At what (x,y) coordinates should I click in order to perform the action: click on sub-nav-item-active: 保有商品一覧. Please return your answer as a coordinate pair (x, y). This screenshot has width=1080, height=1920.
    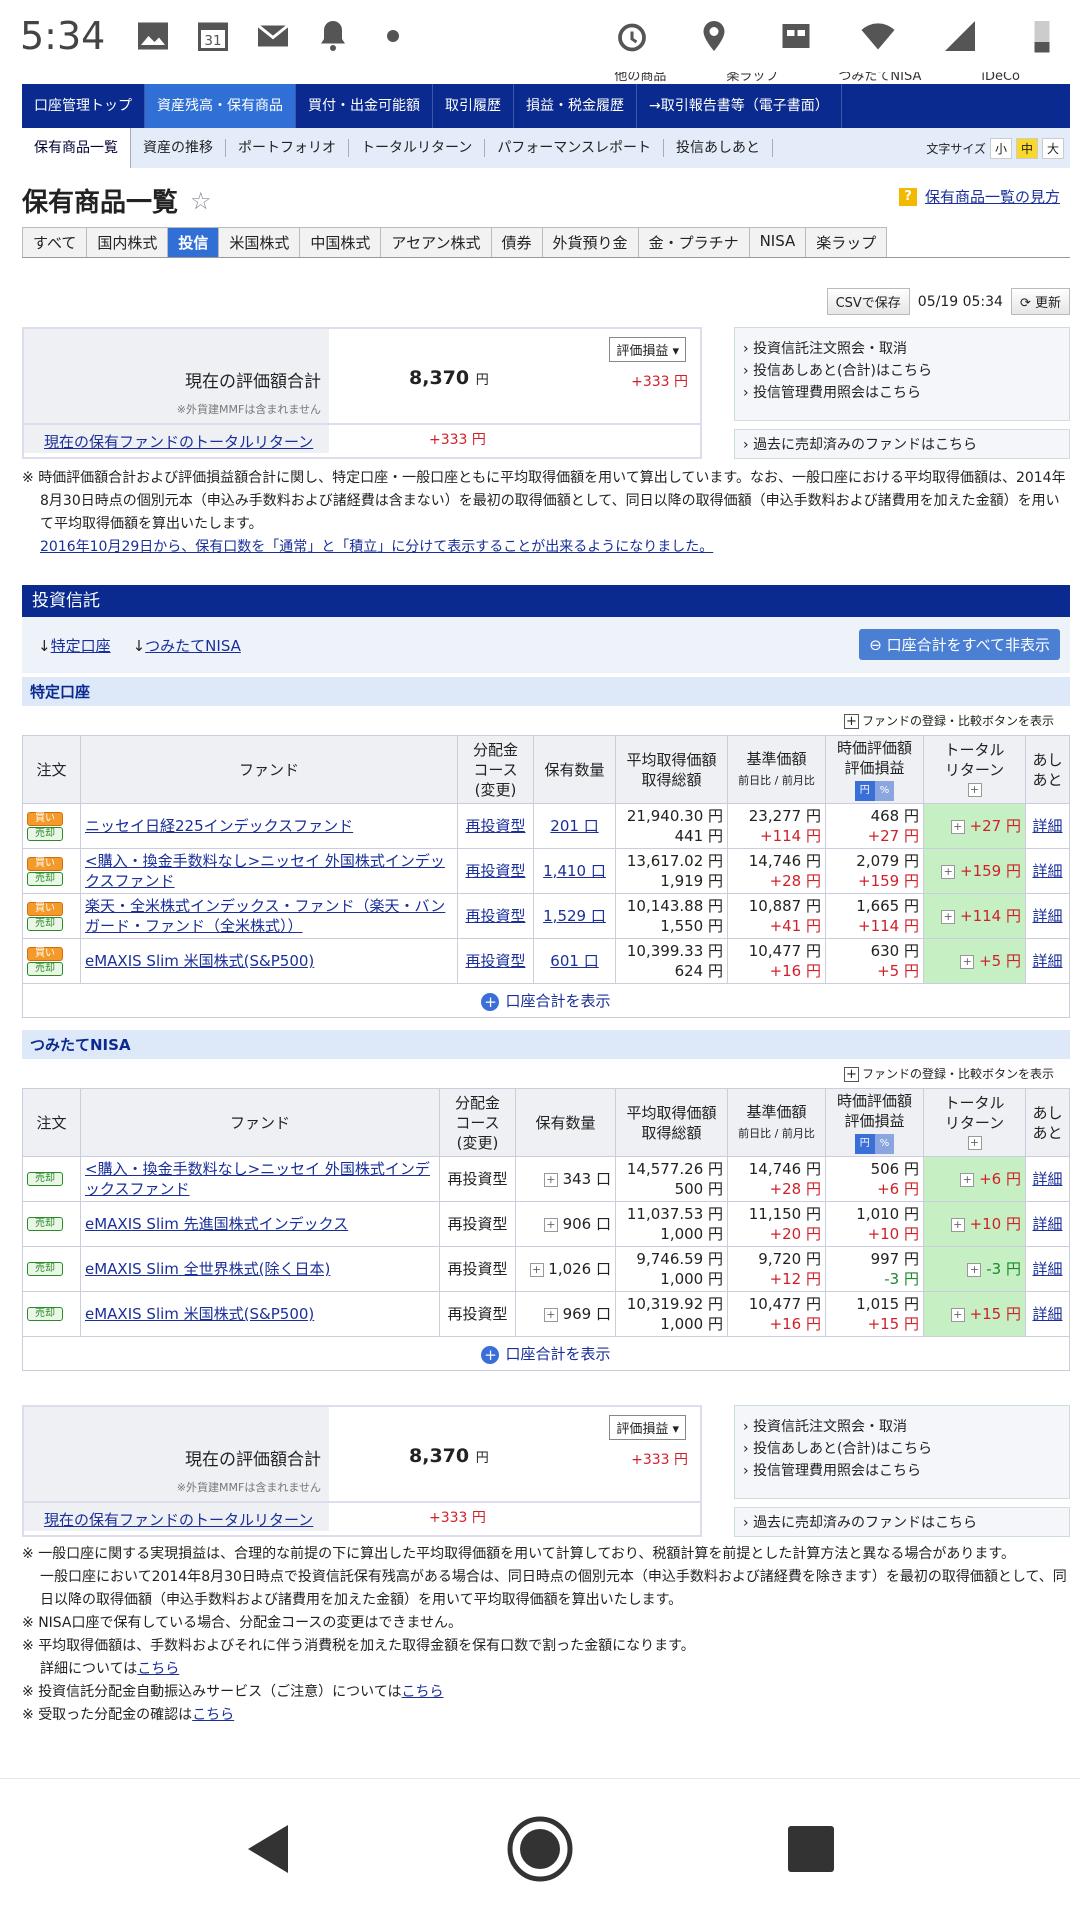
    Looking at the image, I should click on (76, 148).